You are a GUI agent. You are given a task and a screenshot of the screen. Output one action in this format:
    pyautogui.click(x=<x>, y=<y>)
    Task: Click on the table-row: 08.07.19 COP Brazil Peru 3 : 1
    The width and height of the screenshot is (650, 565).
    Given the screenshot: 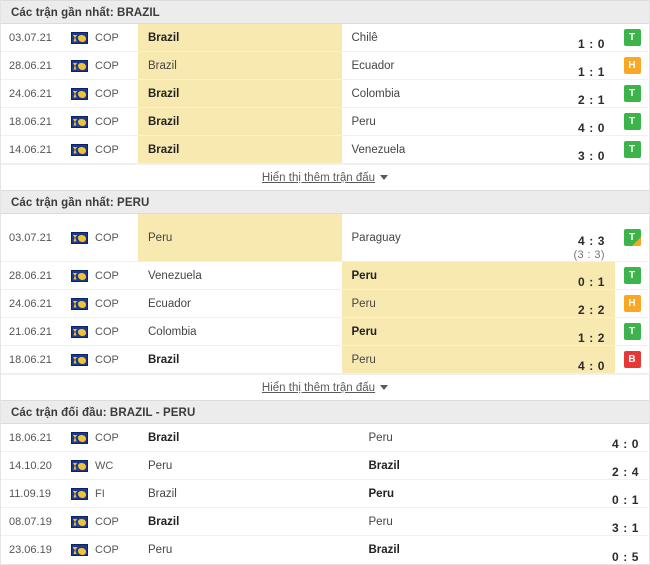 What is the action you would take?
    pyautogui.click(x=325, y=522)
    